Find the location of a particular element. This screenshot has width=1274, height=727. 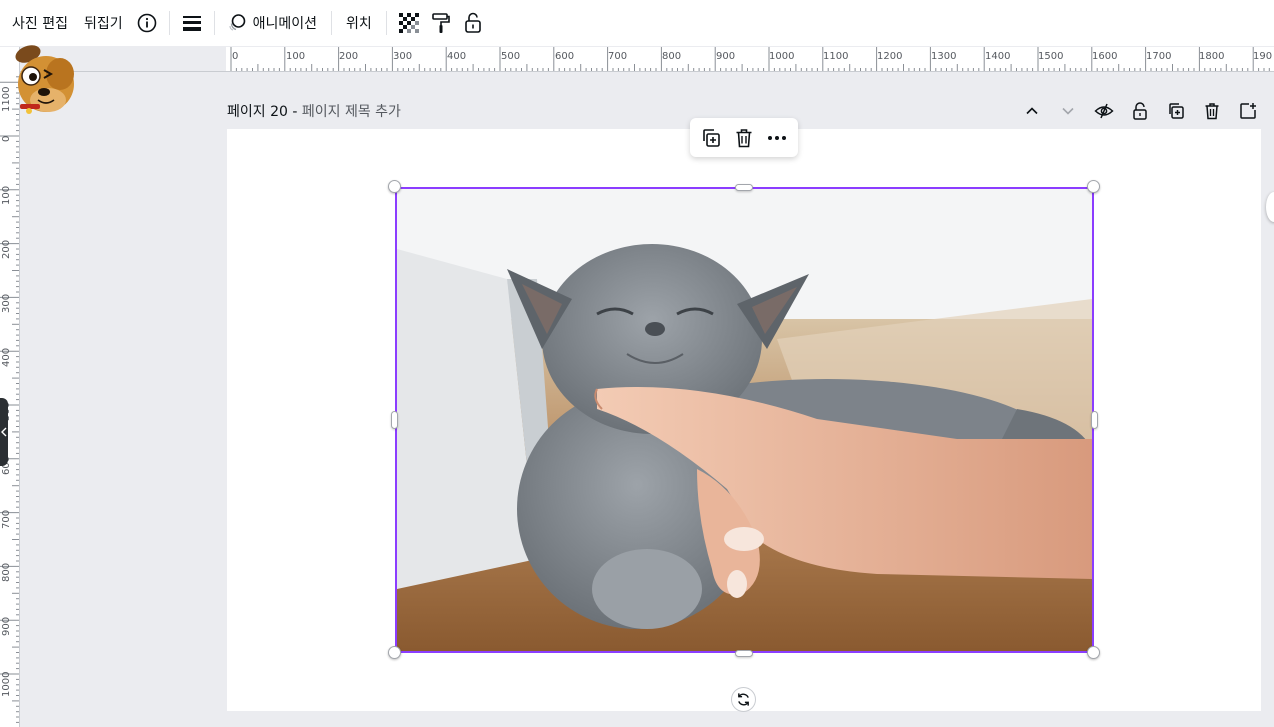

ruler-label: 1600 is located at coordinates (1105, 56).